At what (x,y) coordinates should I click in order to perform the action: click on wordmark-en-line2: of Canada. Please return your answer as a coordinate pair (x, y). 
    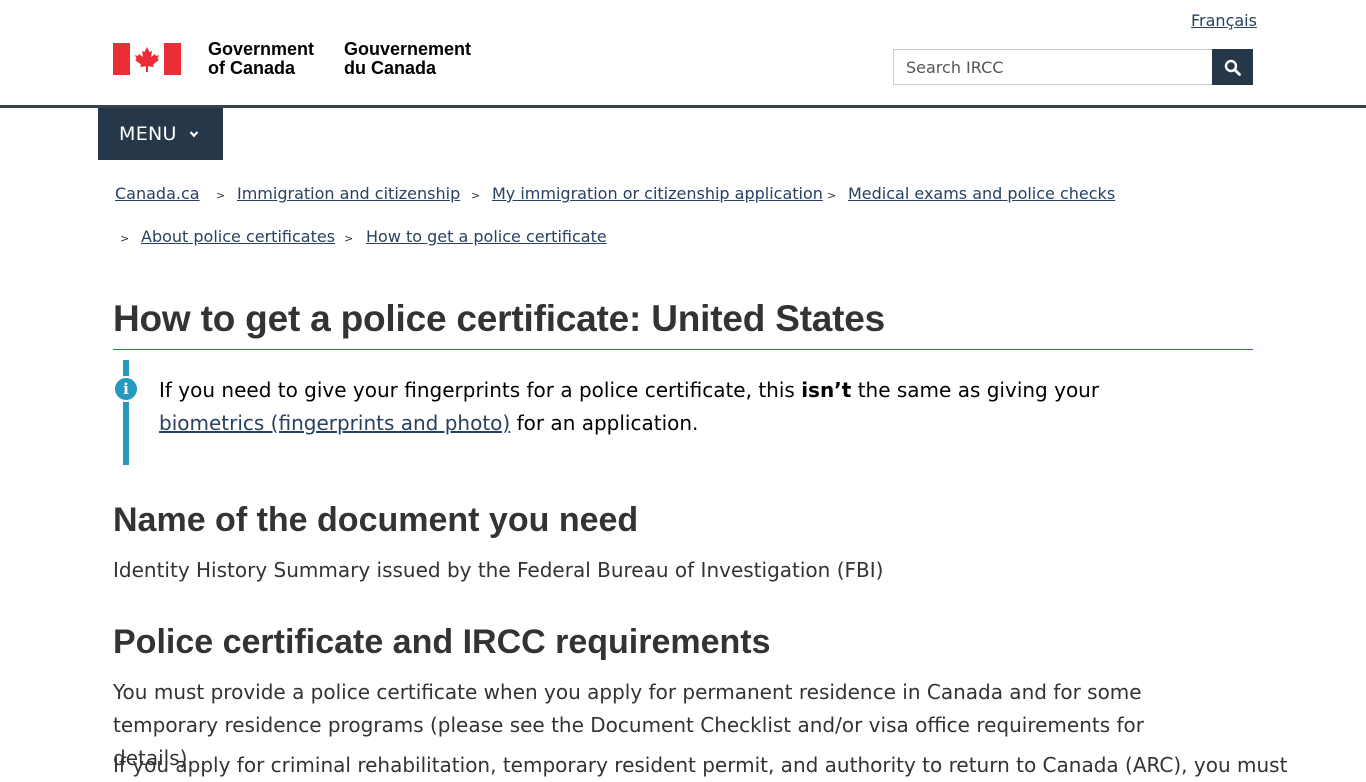
    Looking at the image, I should click on (252, 68).